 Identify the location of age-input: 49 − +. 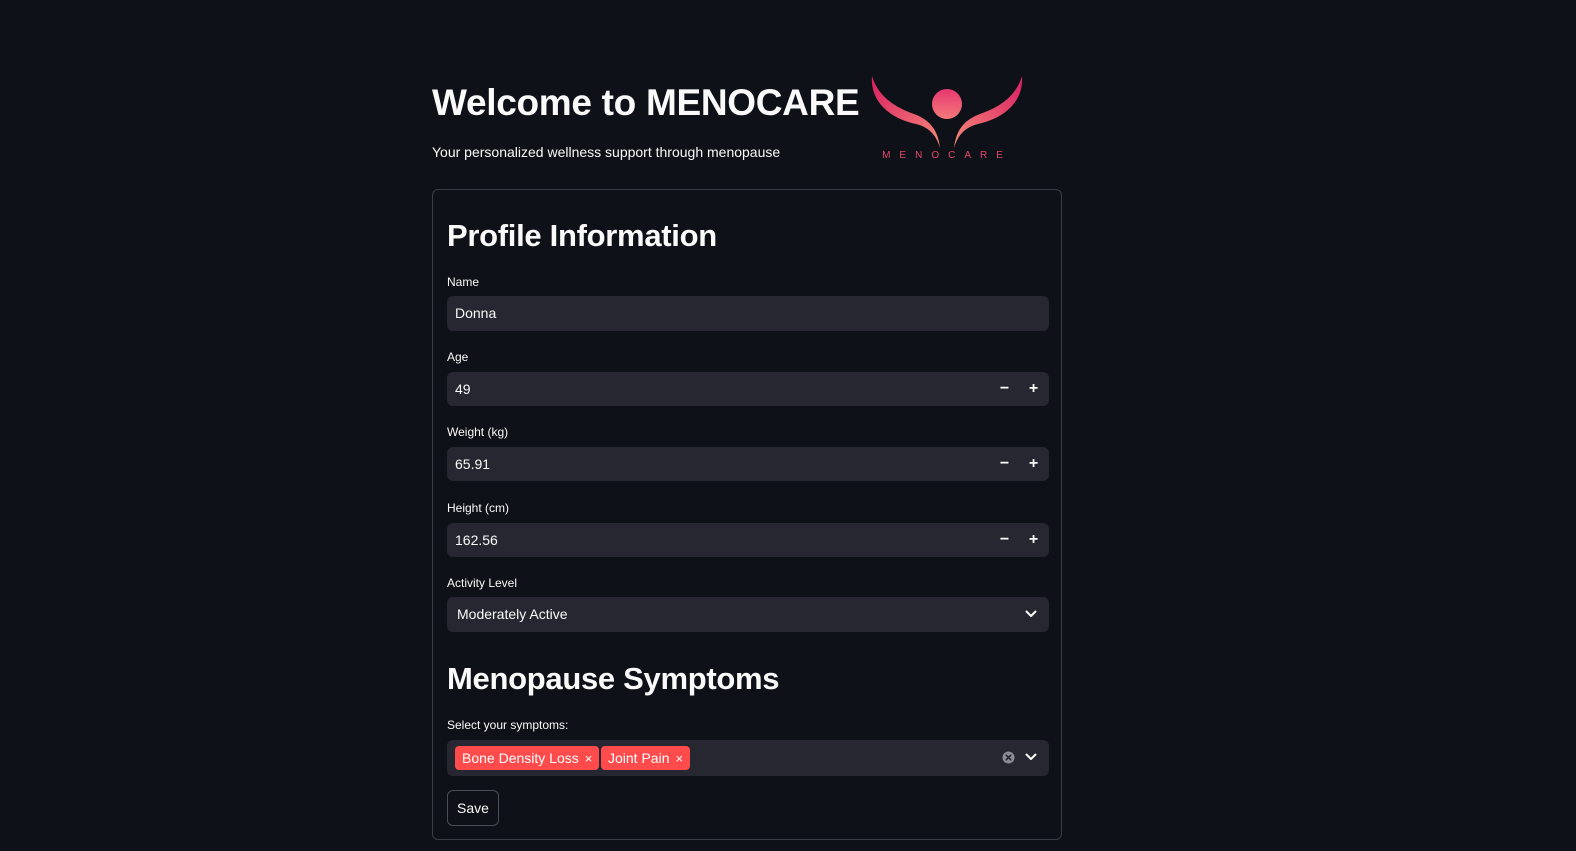
(748, 389).